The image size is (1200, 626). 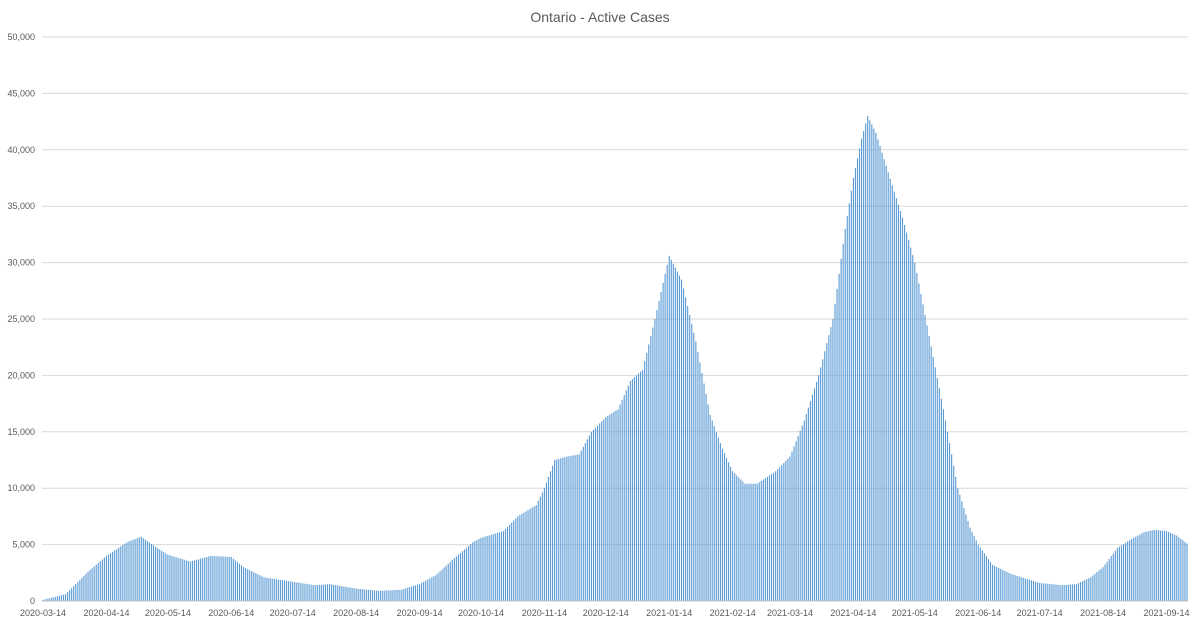 I want to click on y-tick-label: 50,000, so click(x=21, y=37).